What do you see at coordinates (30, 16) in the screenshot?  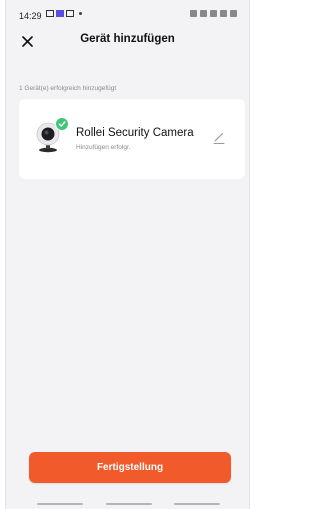 I see `status-time: 14:29` at bounding box center [30, 16].